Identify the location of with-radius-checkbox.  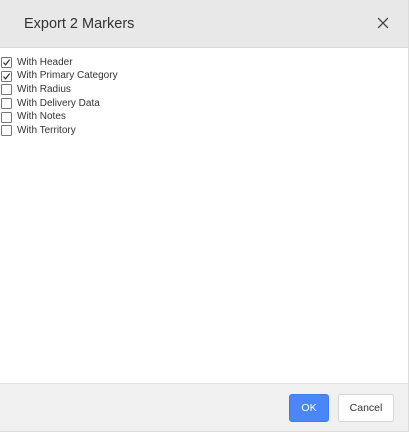
(6, 90).